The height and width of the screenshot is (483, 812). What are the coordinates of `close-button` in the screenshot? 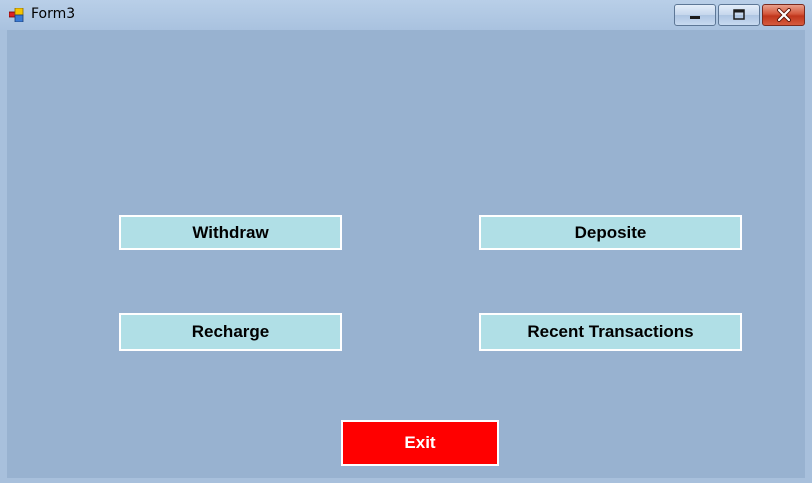 It's located at (783, 15).